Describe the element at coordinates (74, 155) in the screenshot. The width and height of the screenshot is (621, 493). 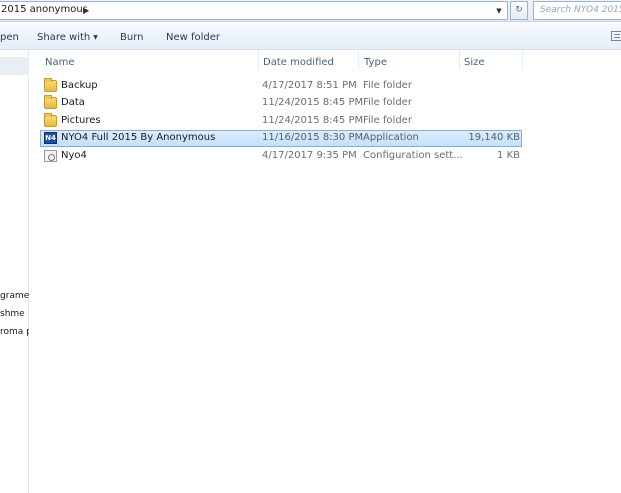
I see `file-name: Nyo4` at that location.